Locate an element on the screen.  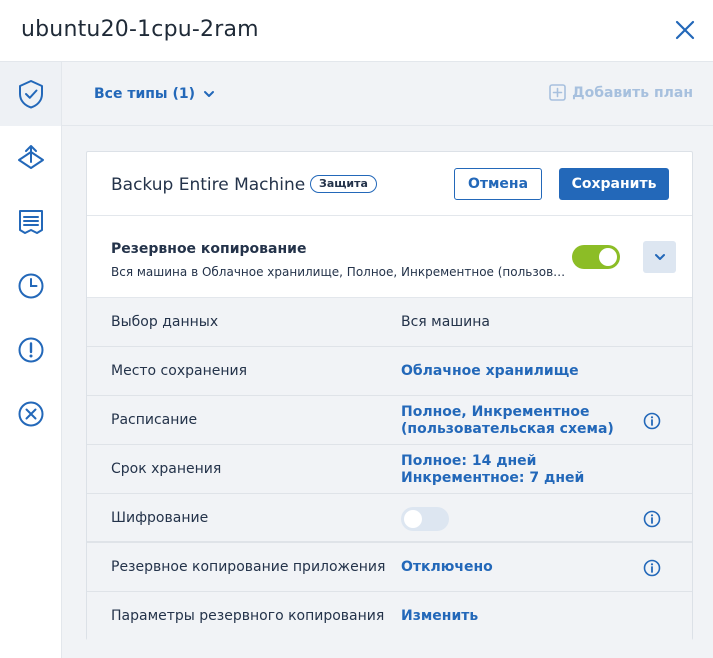
type-filter-dropdown: Все типы (1) is located at coordinates (154, 94).